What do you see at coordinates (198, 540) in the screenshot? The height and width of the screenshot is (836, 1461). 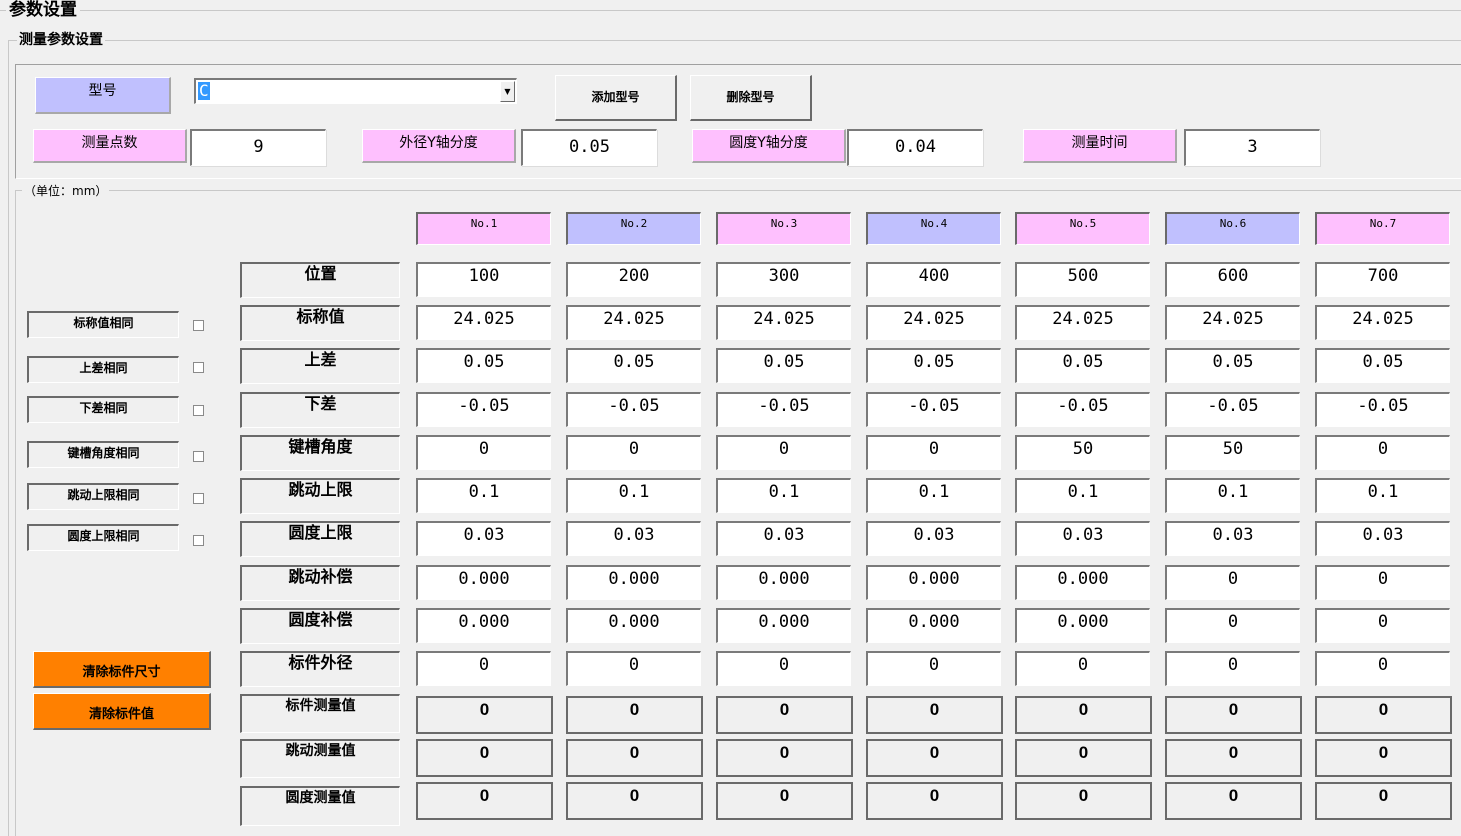 I see `same-roundness-limit-checkbox` at bounding box center [198, 540].